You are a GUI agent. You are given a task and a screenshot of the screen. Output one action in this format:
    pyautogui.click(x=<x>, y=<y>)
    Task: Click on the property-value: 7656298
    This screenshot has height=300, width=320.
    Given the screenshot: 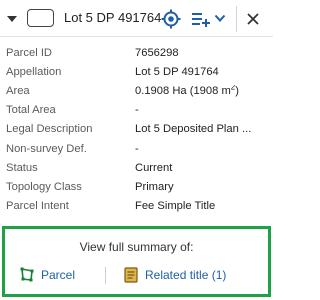 What is the action you would take?
    pyautogui.click(x=157, y=52)
    